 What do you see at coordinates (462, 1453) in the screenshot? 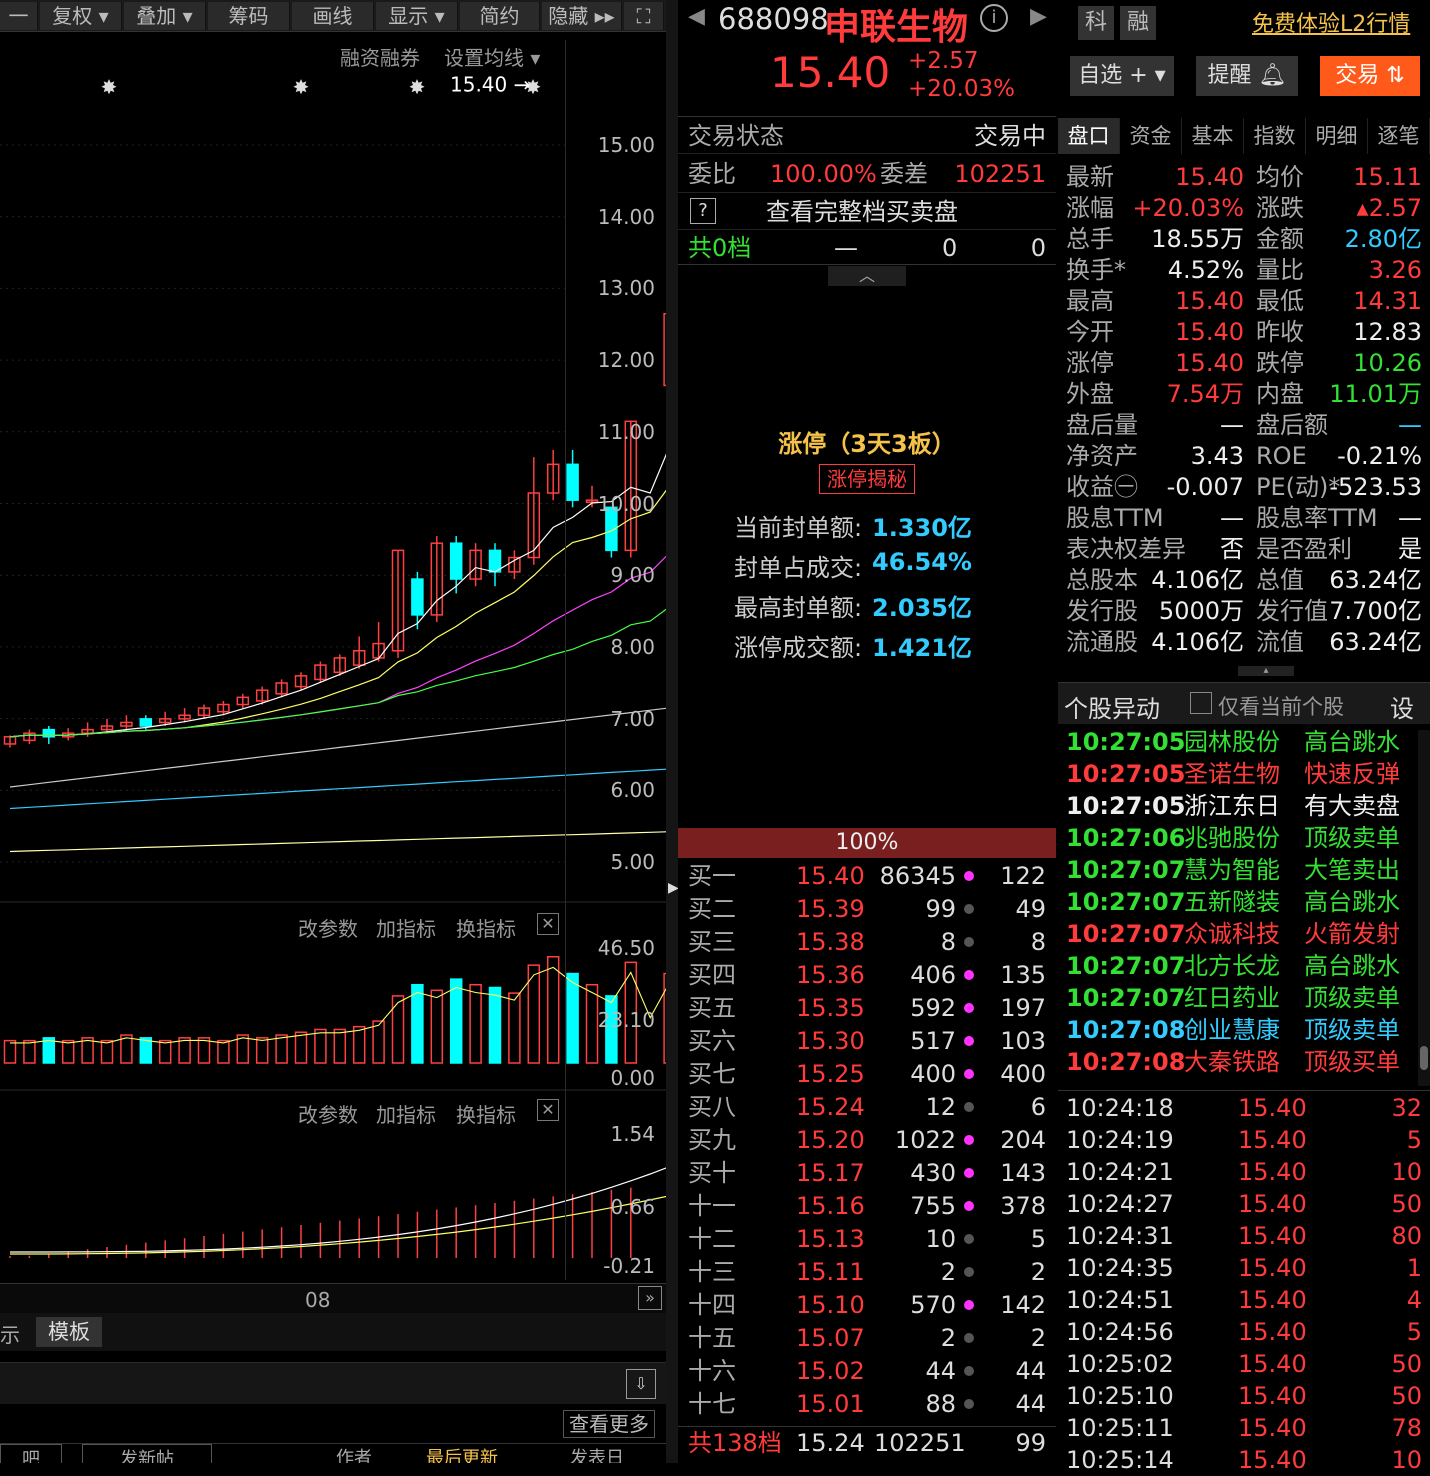
I see `forum-col-last-update: 最后更新` at bounding box center [462, 1453].